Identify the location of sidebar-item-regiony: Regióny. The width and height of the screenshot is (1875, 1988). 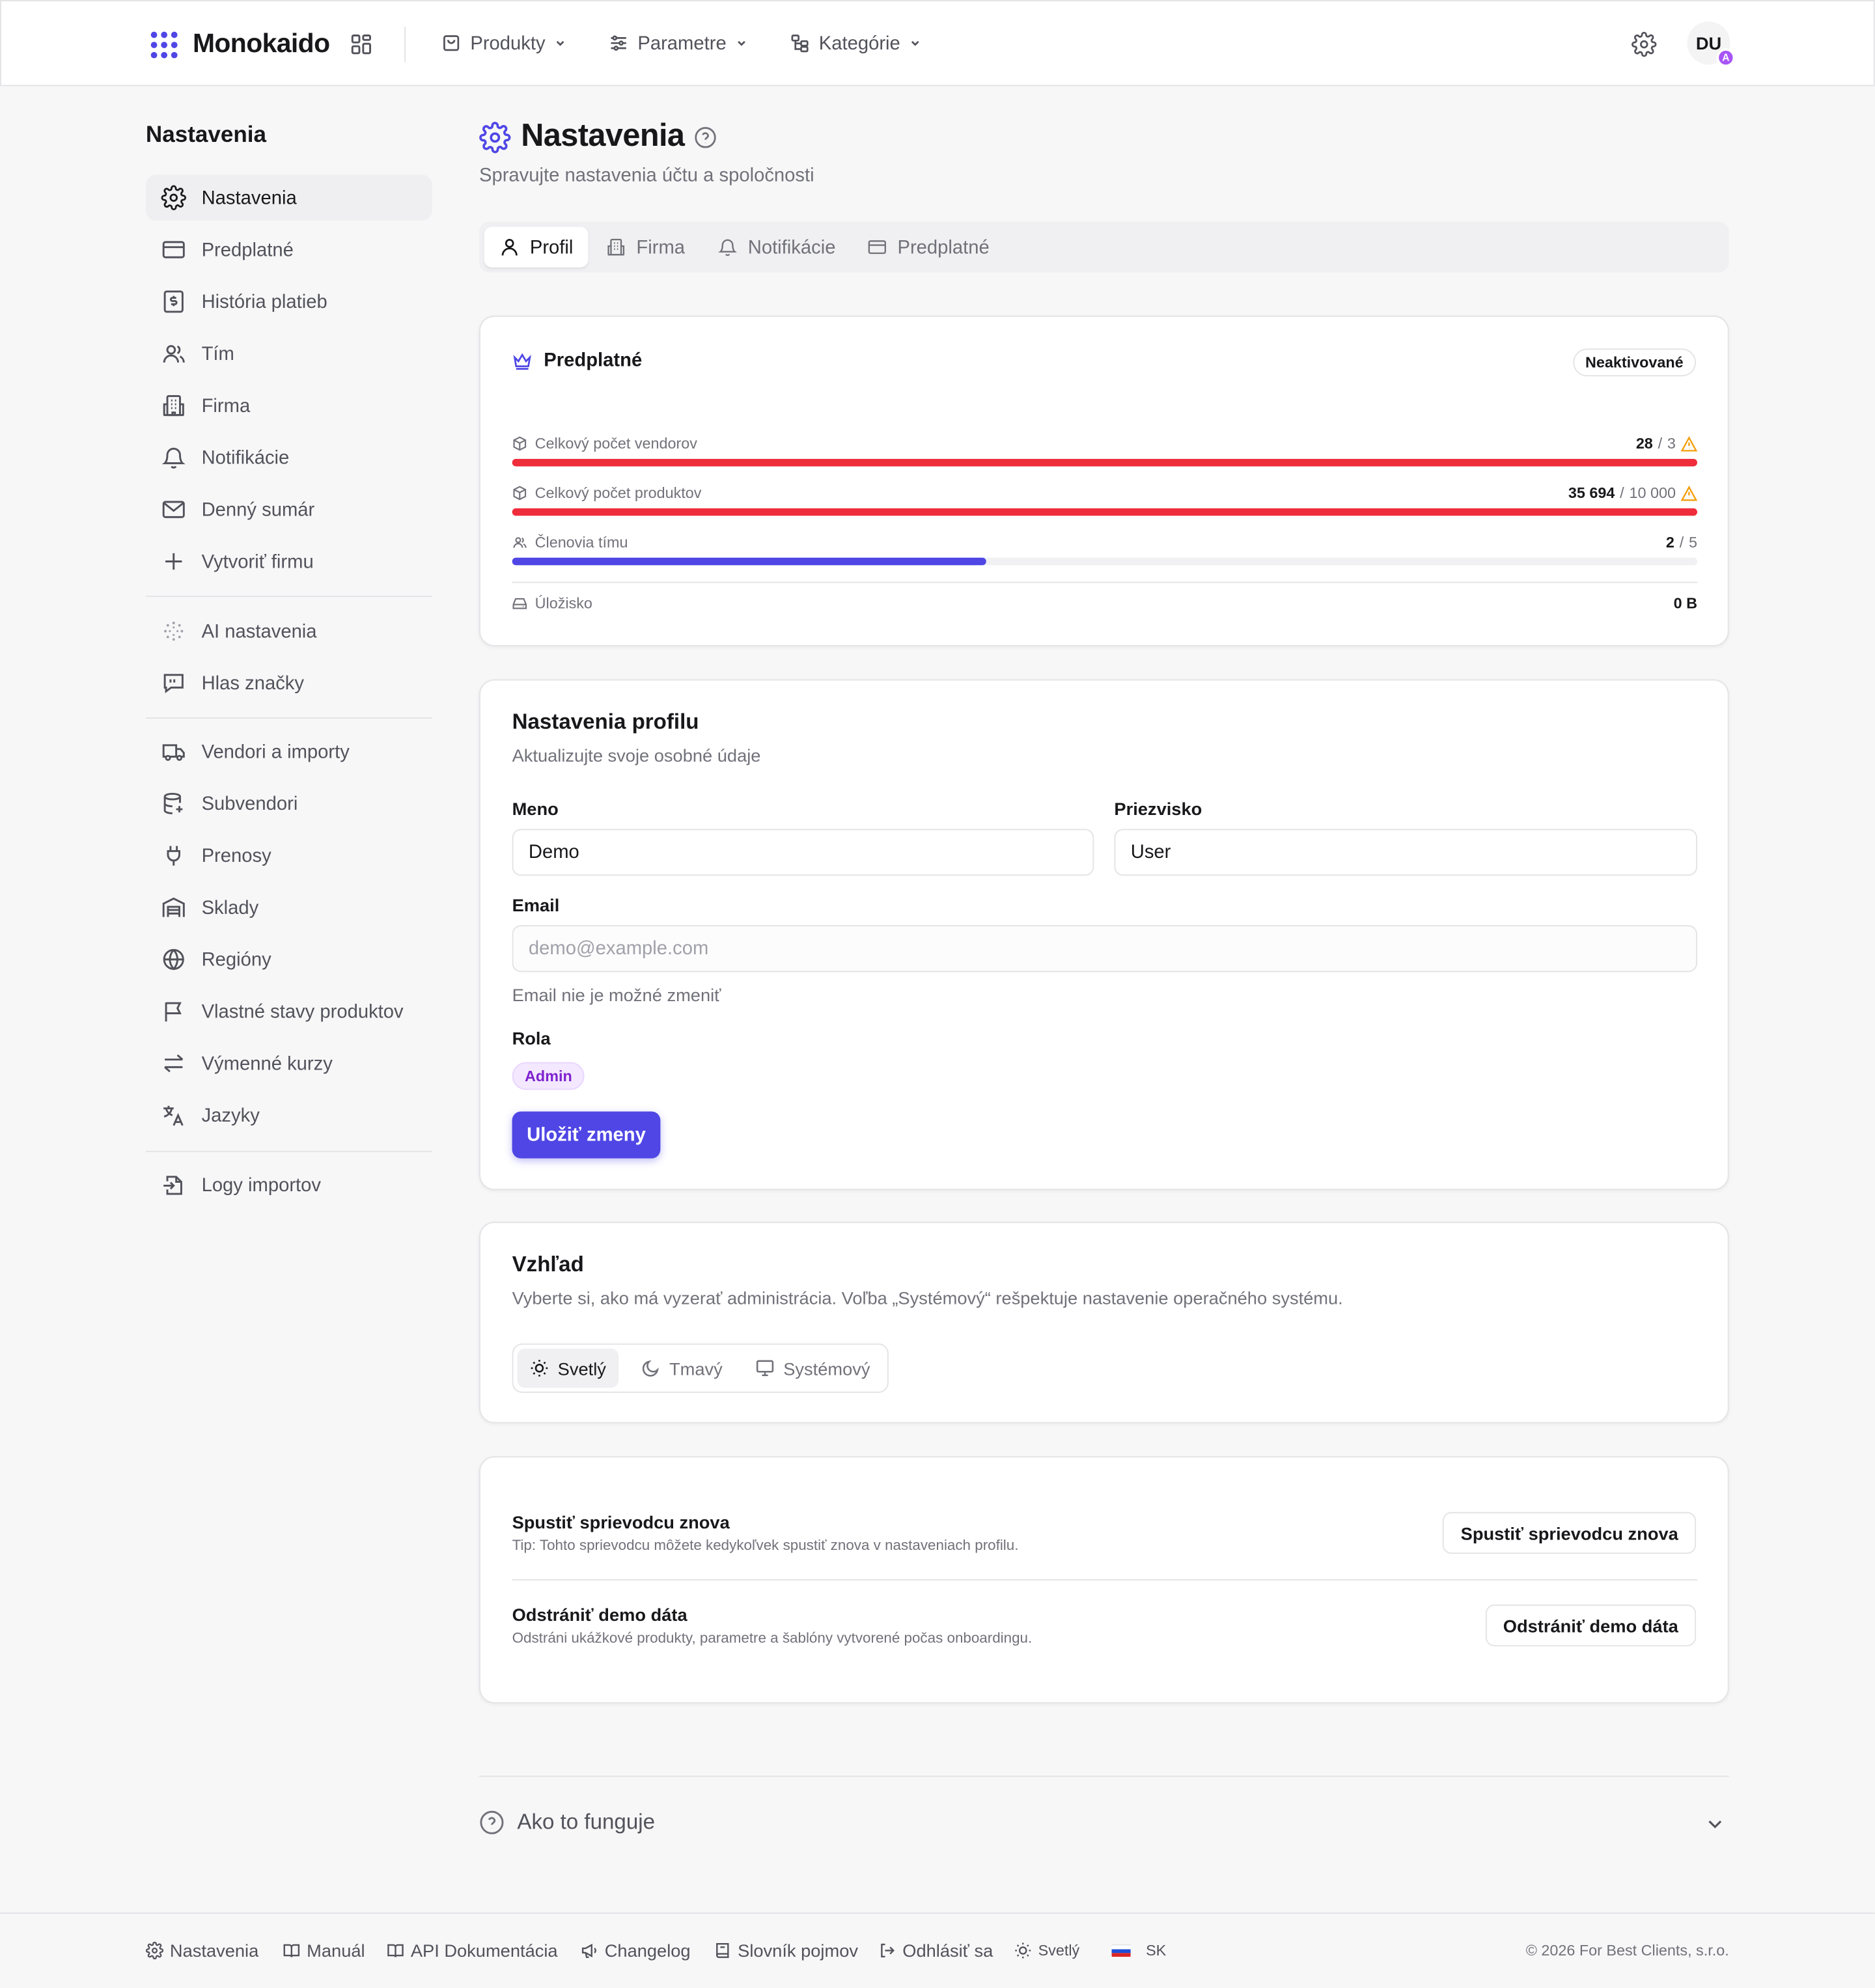
(289, 960).